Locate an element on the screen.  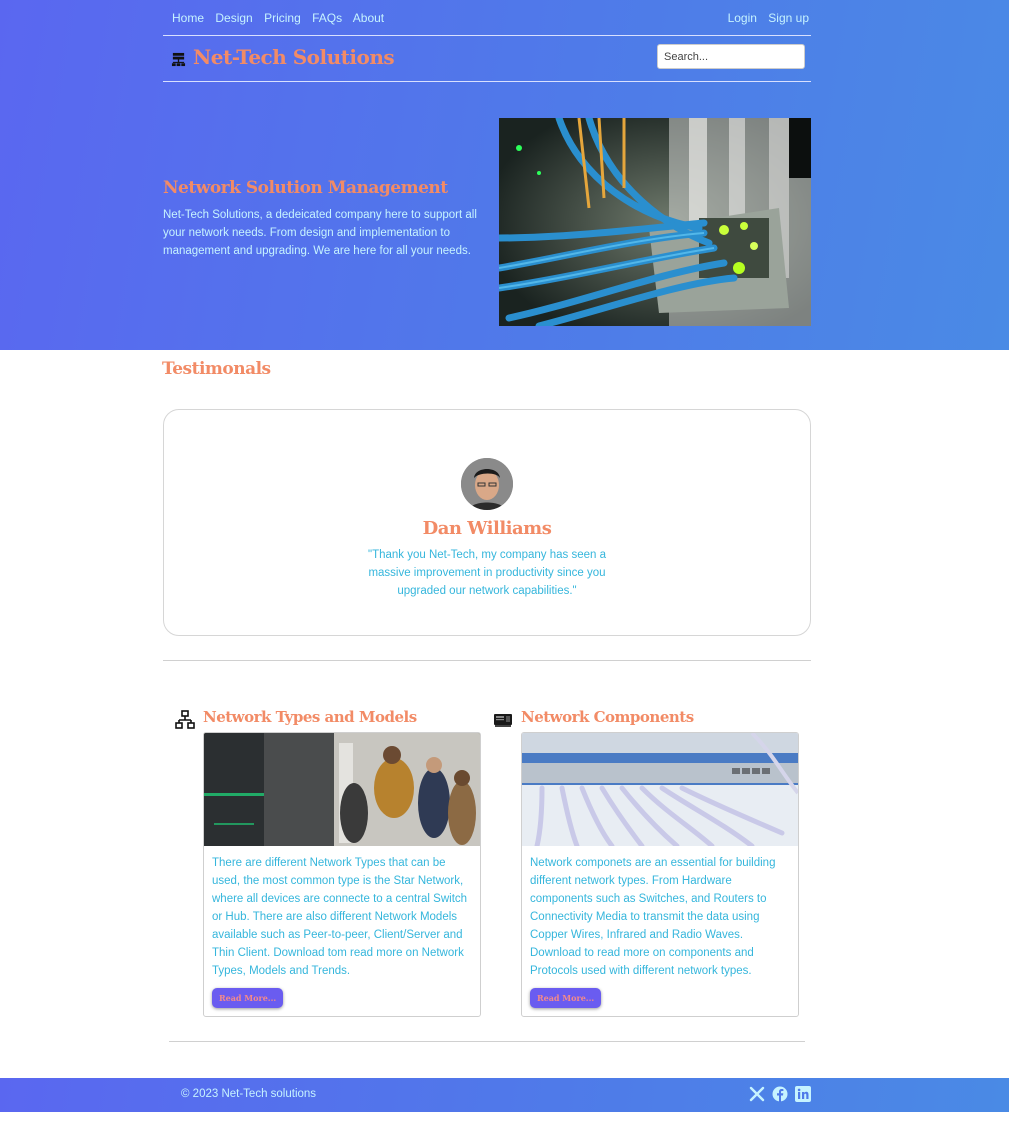
testimonials-title: Testimonals is located at coordinates (216, 369).